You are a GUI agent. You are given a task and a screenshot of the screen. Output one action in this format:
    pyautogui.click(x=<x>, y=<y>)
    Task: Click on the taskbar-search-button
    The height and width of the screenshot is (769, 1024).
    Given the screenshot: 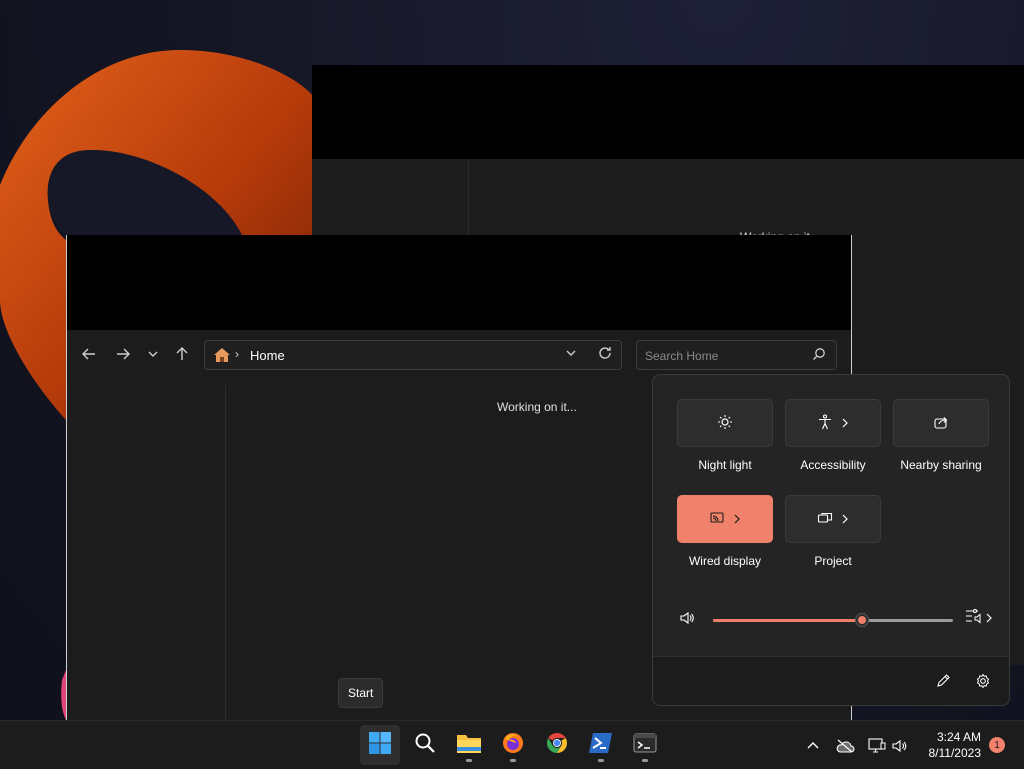 What is the action you would take?
    pyautogui.click(x=425, y=745)
    